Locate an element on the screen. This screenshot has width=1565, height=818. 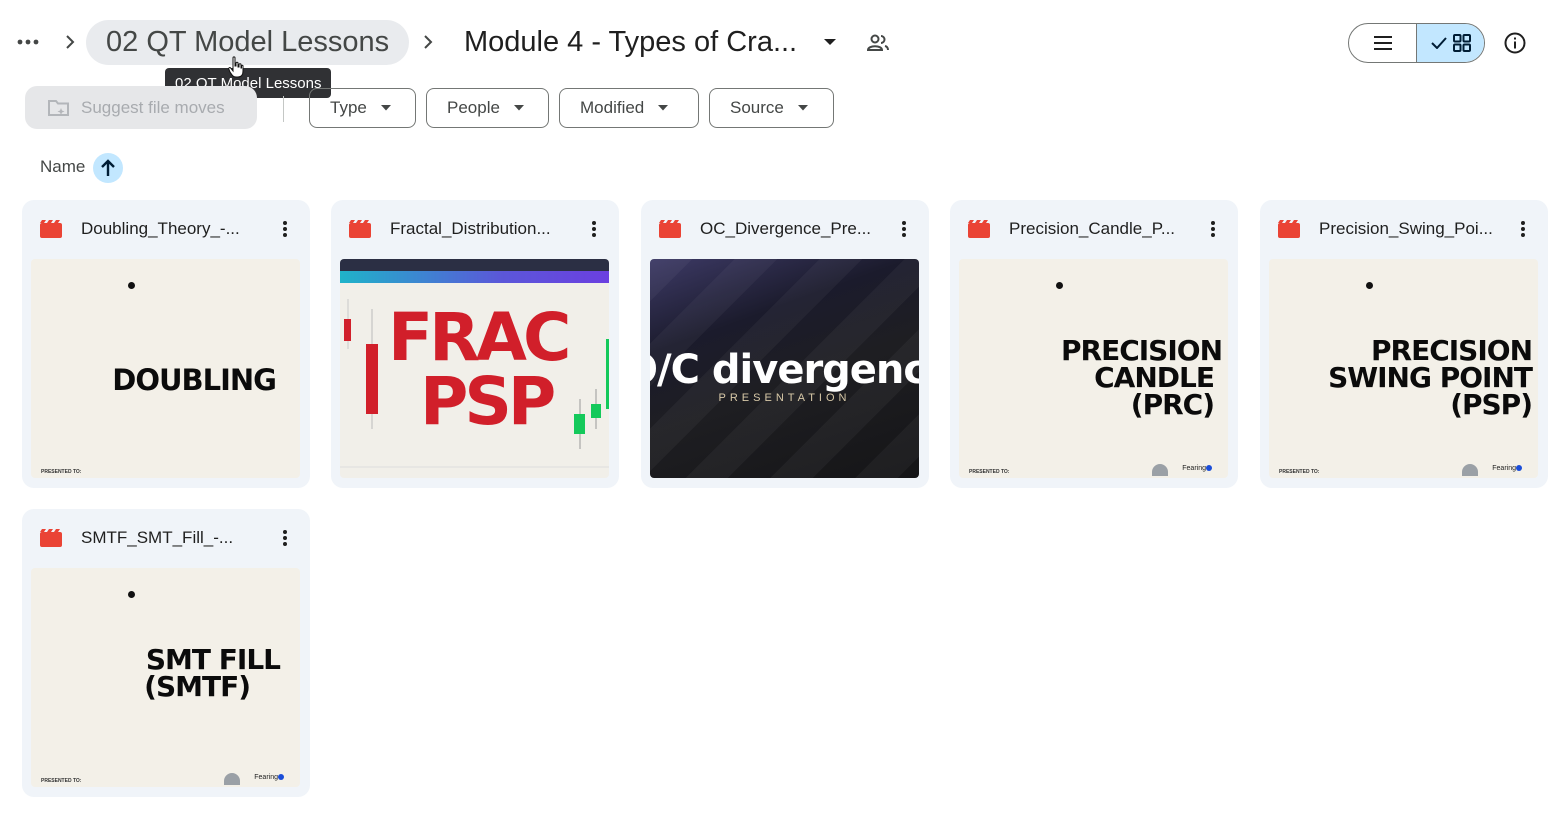
view-details-button is located at coordinates (1515, 43).